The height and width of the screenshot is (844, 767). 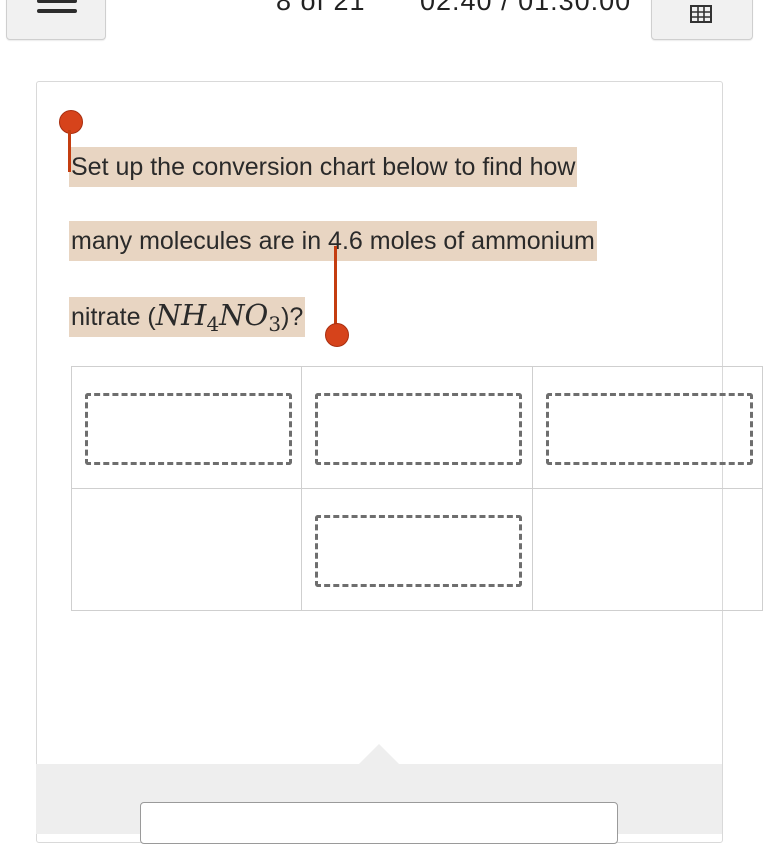 I want to click on formula-nh: NH, so click(x=181, y=315).